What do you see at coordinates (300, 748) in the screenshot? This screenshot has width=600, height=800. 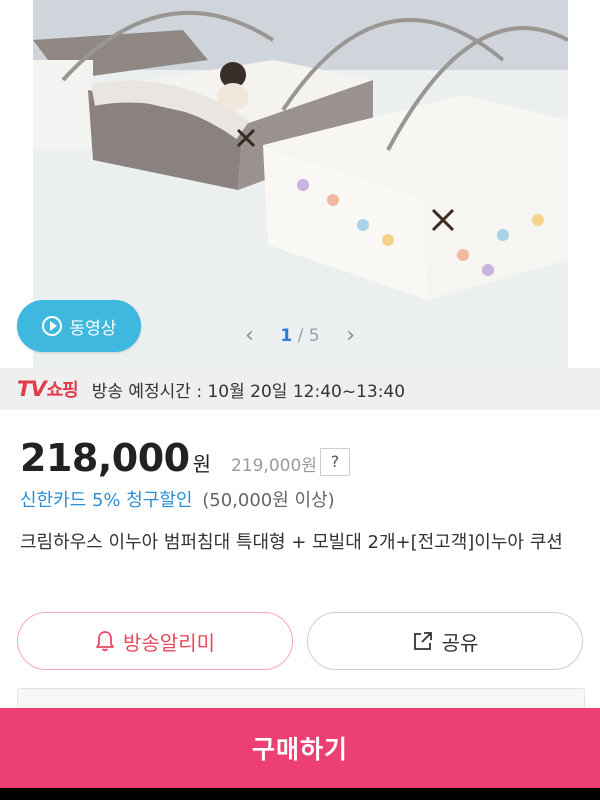 I see `buy-button: 구매하기` at bounding box center [300, 748].